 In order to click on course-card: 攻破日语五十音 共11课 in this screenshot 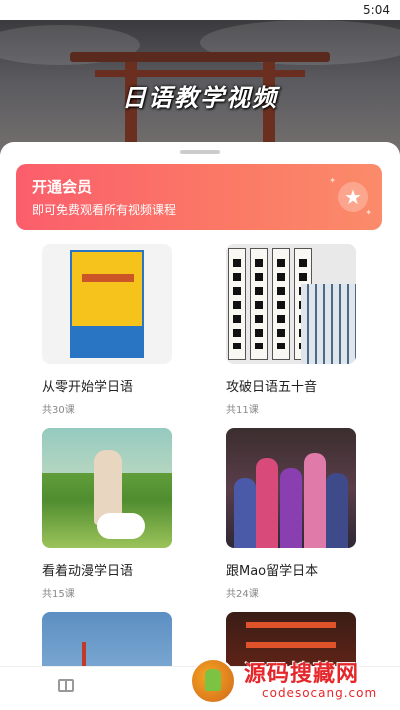, I will do `click(291, 330)`.